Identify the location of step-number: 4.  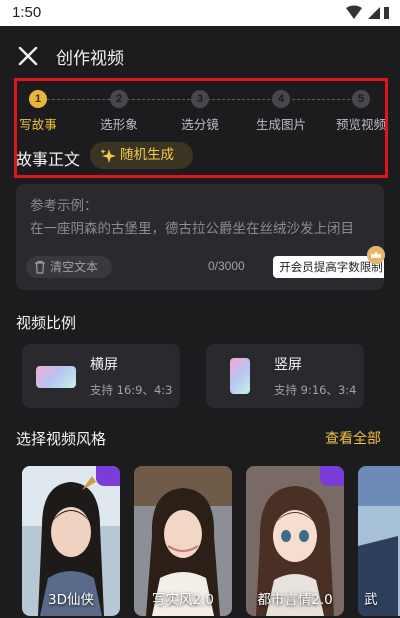
(281, 99).